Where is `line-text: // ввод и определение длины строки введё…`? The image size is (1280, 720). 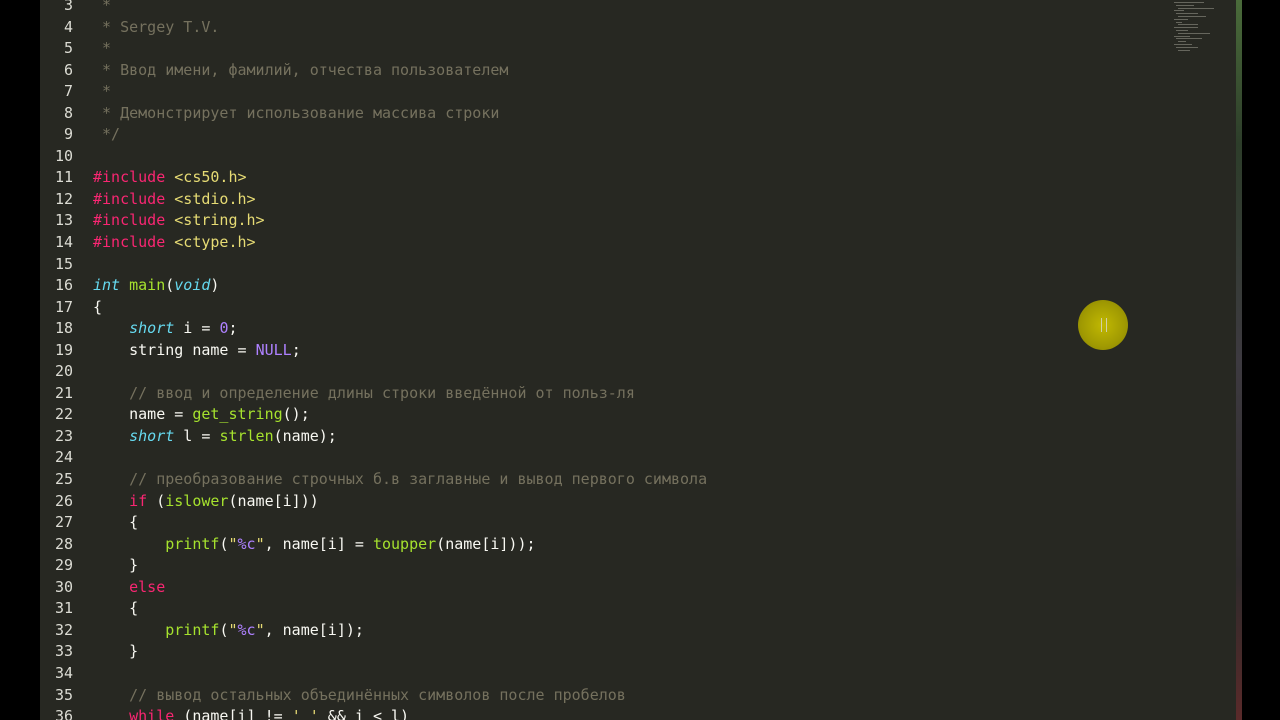 line-text: // ввод и определение длины строки введё… is located at coordinates (382, 392).